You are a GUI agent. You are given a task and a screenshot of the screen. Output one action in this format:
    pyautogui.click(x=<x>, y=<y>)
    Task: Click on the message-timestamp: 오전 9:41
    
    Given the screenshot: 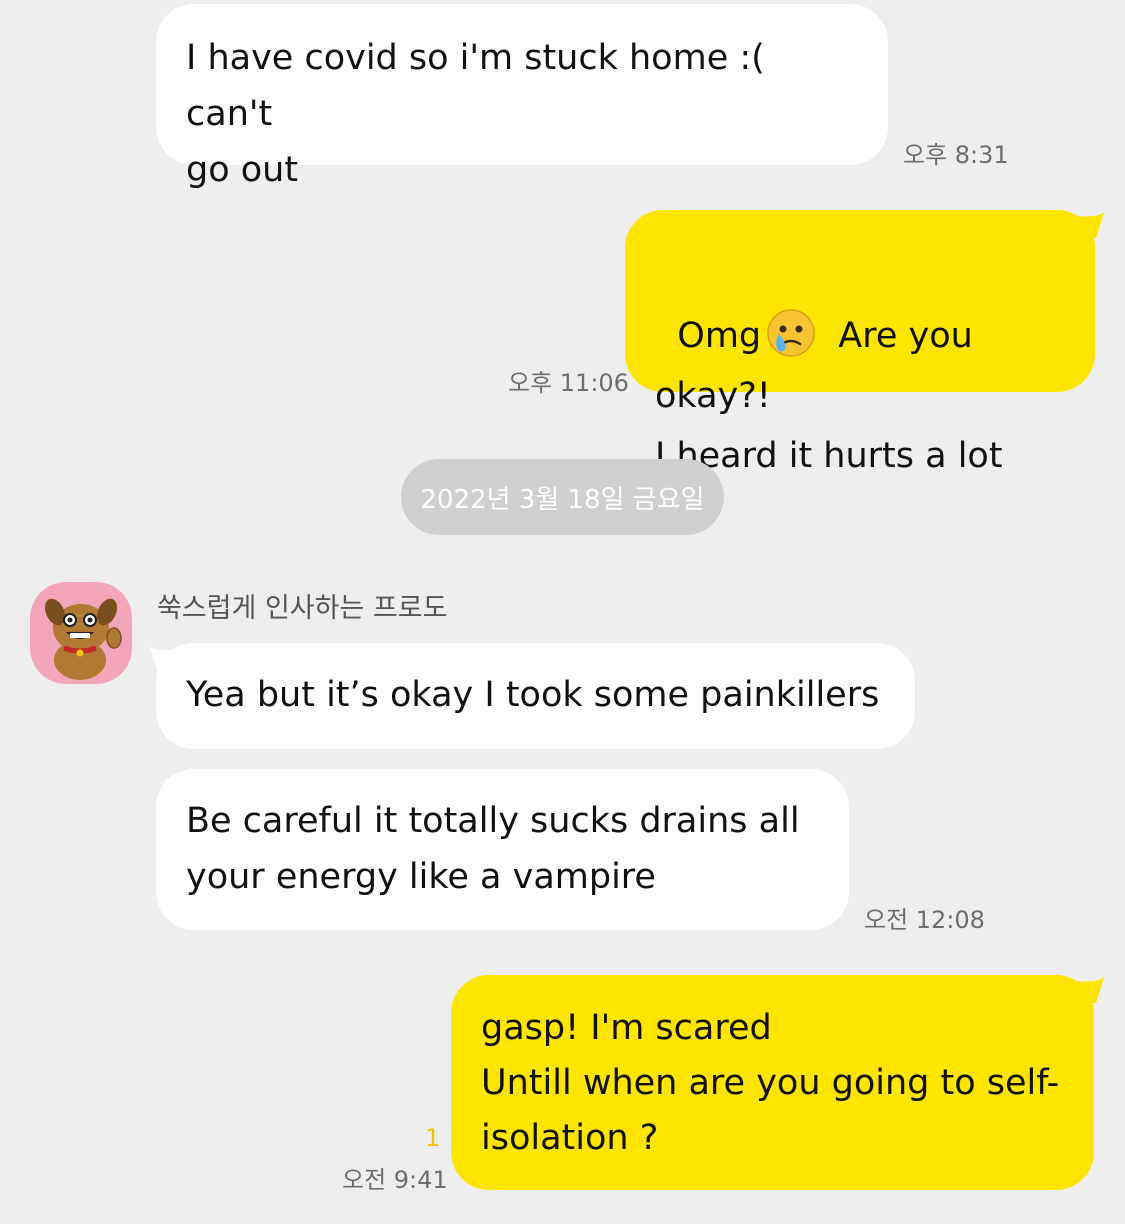 What is the action you would take?
    pyautogui.click(x=395, y=1180)
    